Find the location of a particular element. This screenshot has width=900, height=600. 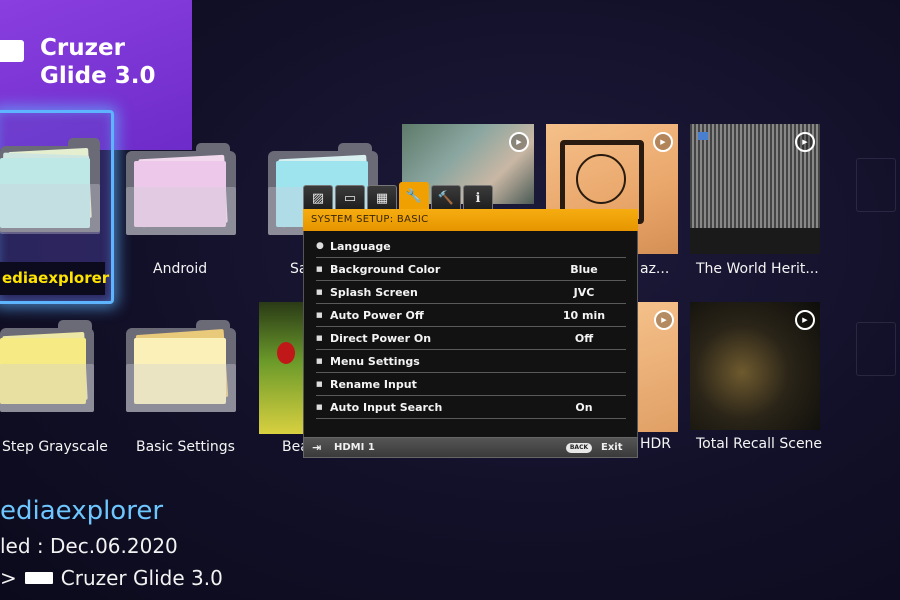

menu-item-splash-screen: ■ Splash Screen JVC is located at coordinates (471, 292).